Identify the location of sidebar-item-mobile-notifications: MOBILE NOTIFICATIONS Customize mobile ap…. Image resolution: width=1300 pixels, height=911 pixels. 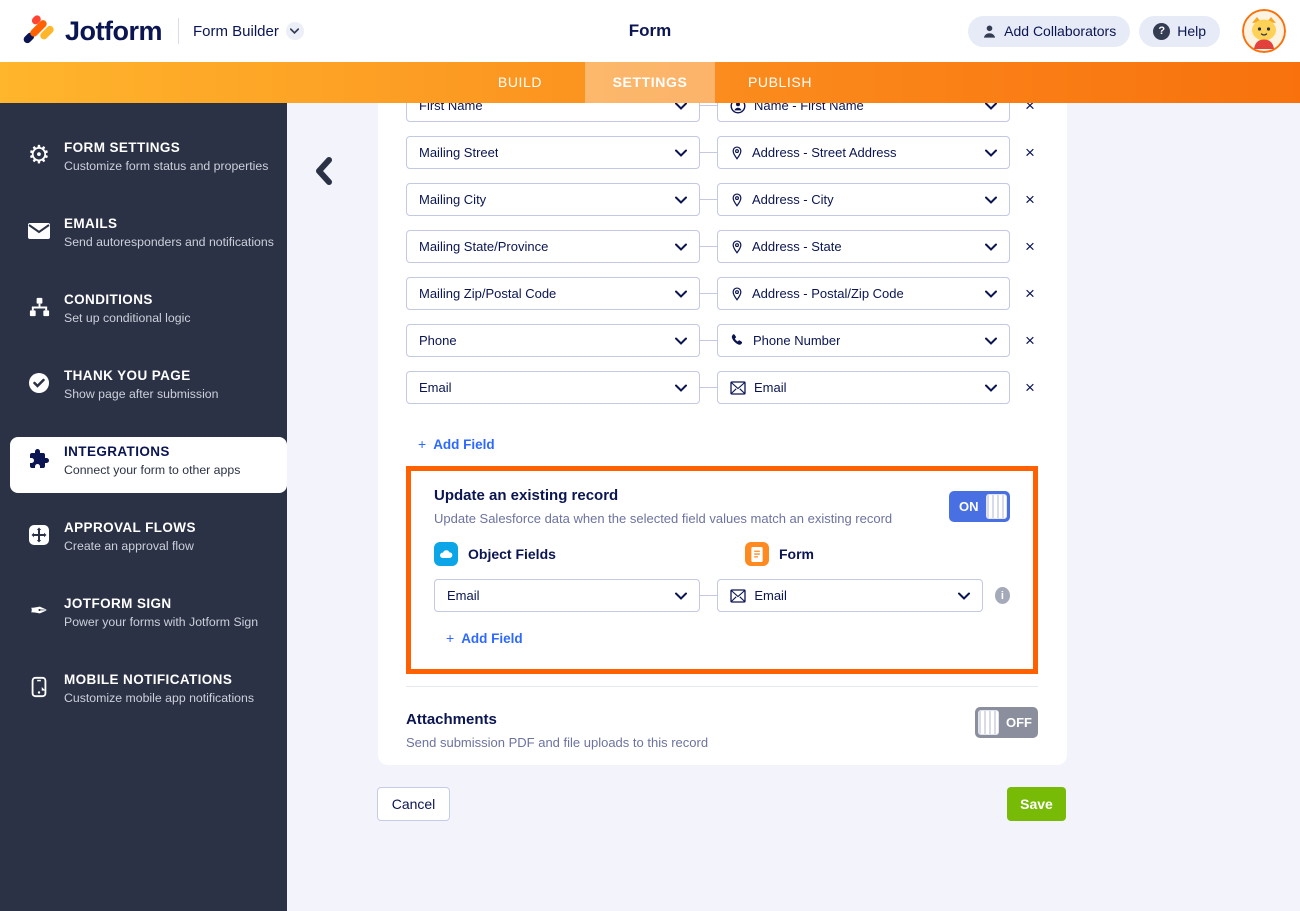
(143, 693).